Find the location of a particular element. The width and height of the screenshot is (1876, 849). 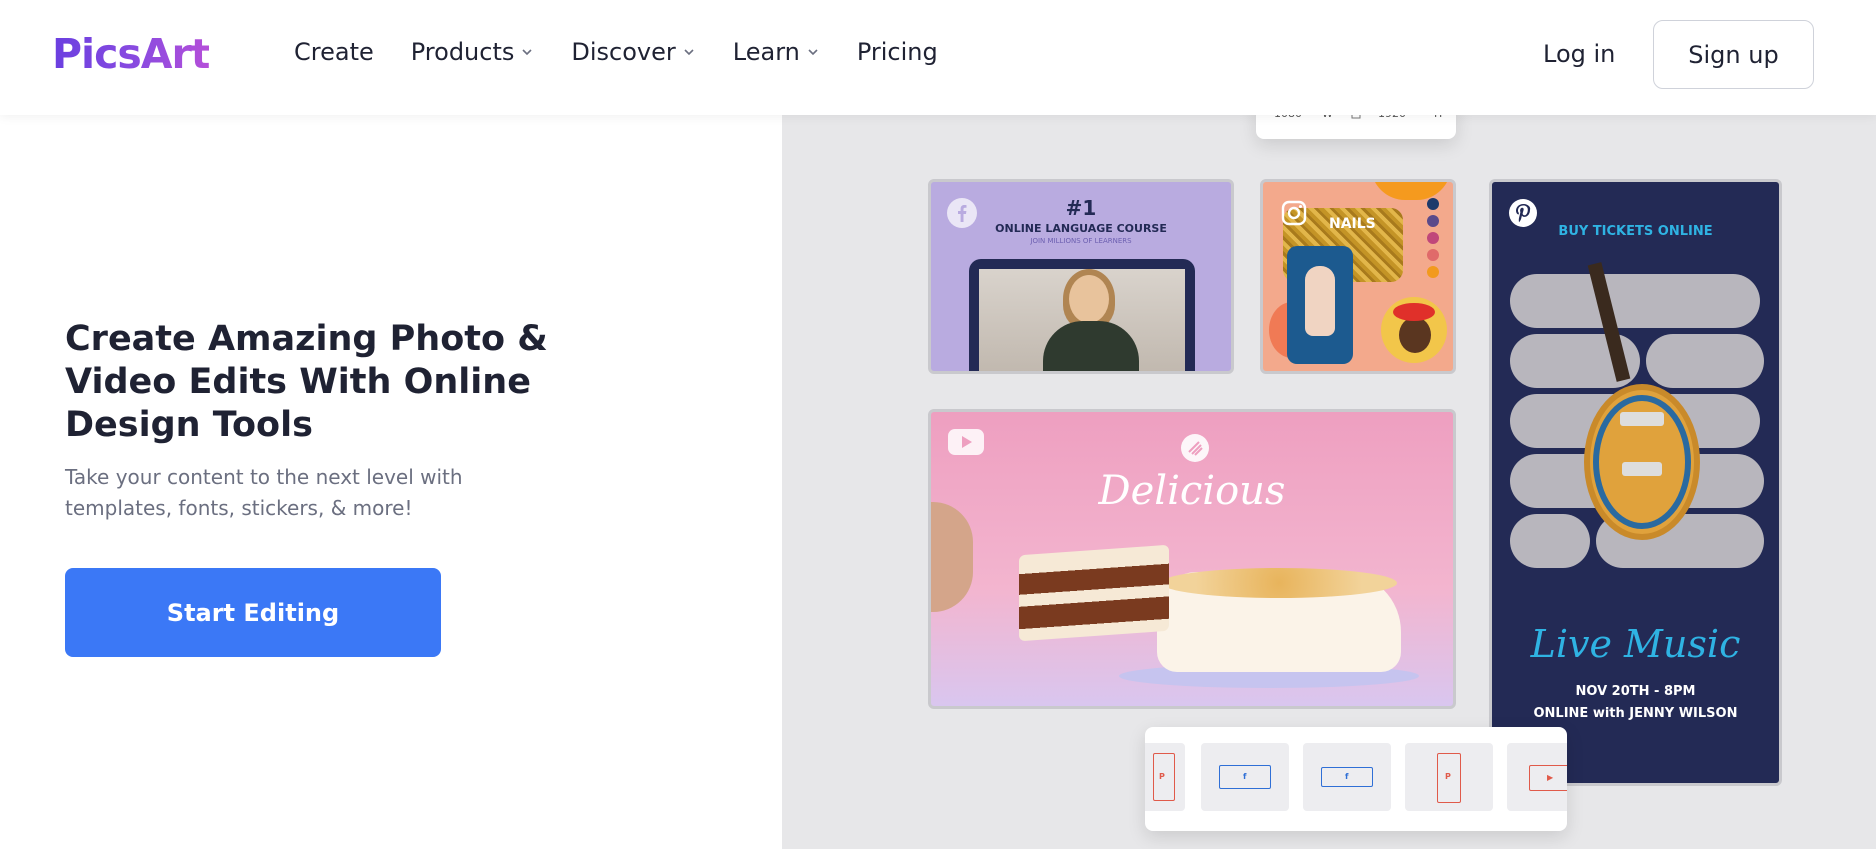

ig-card-title: NAILS is located at coordinates (1352, 224).